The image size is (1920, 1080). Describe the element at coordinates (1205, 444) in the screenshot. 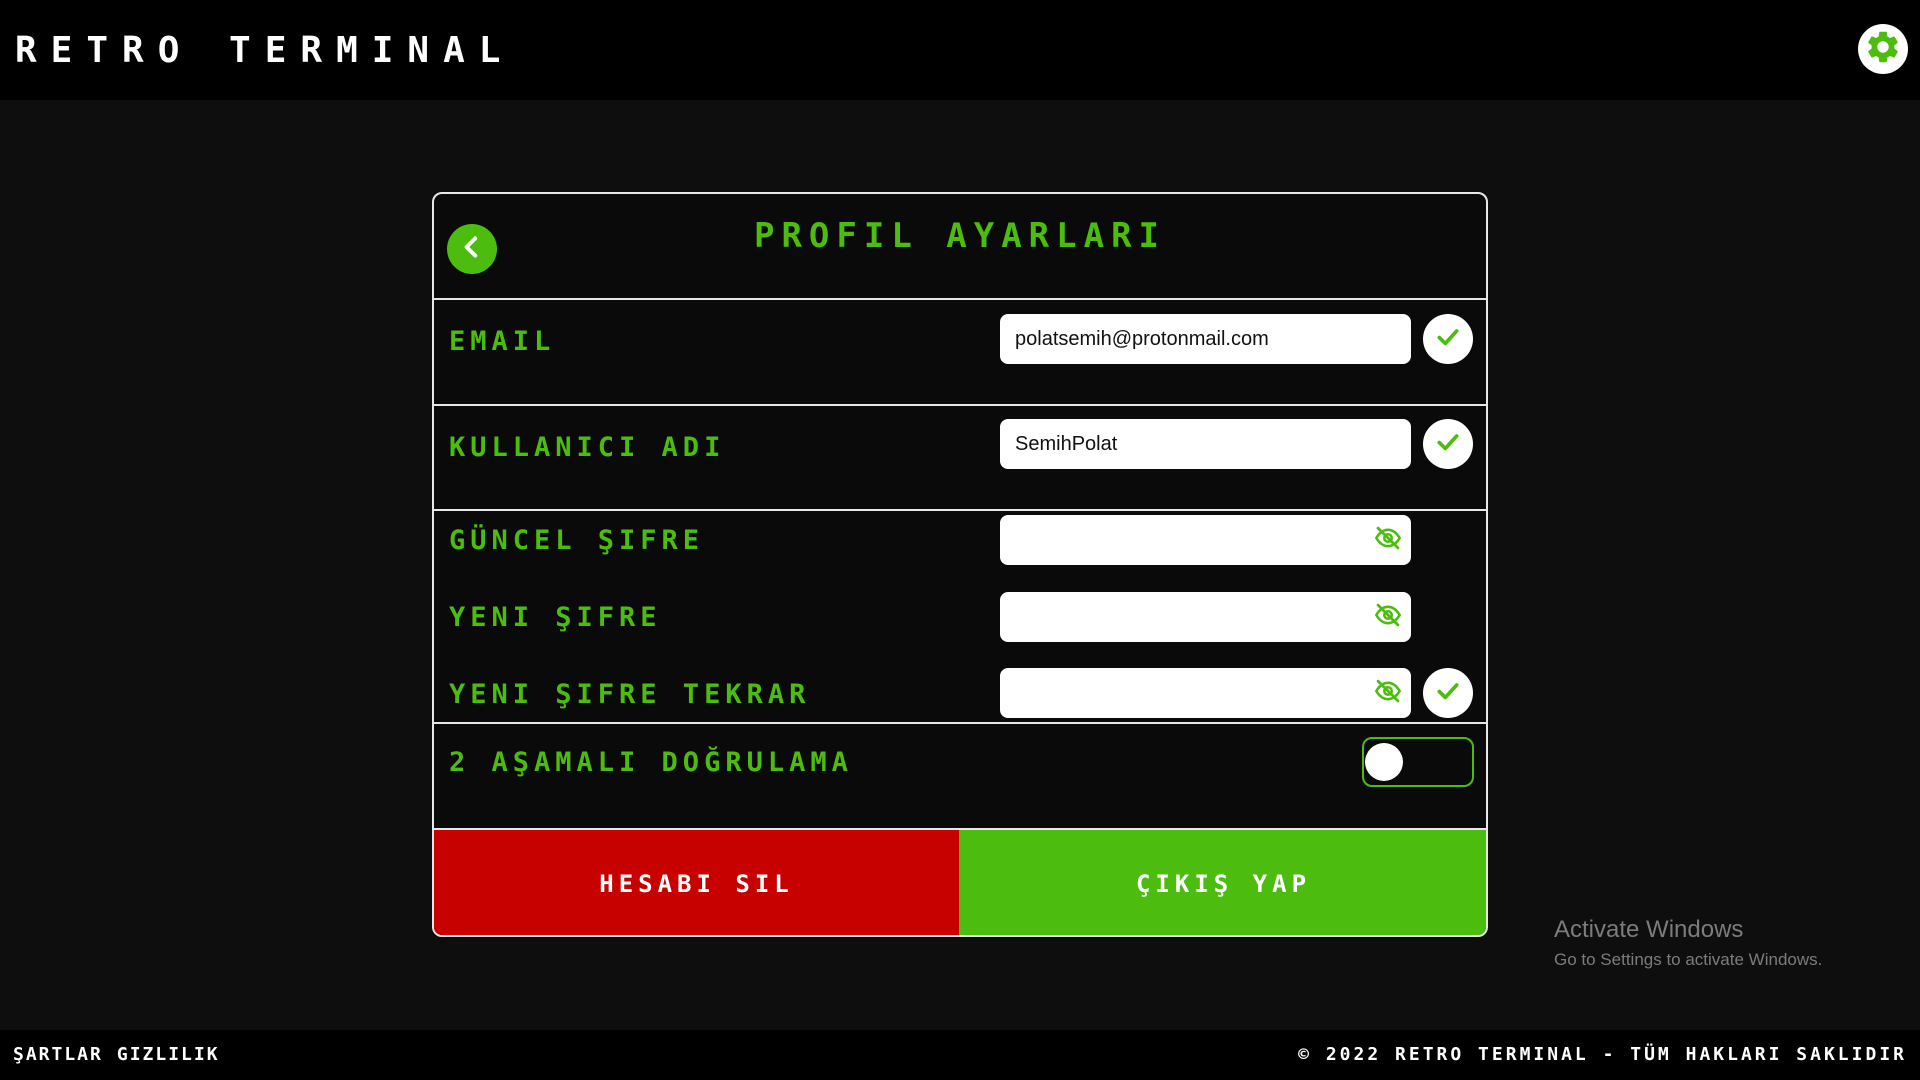

I see `username-field` at that location.